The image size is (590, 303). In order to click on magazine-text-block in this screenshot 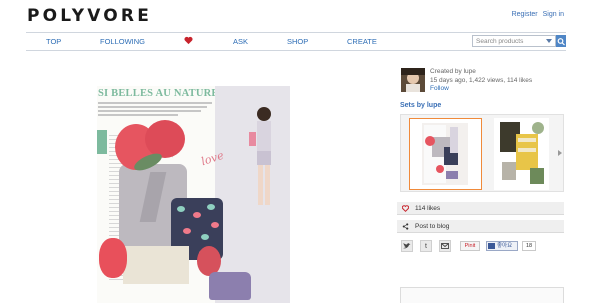, I will do `click(155, 110)`.